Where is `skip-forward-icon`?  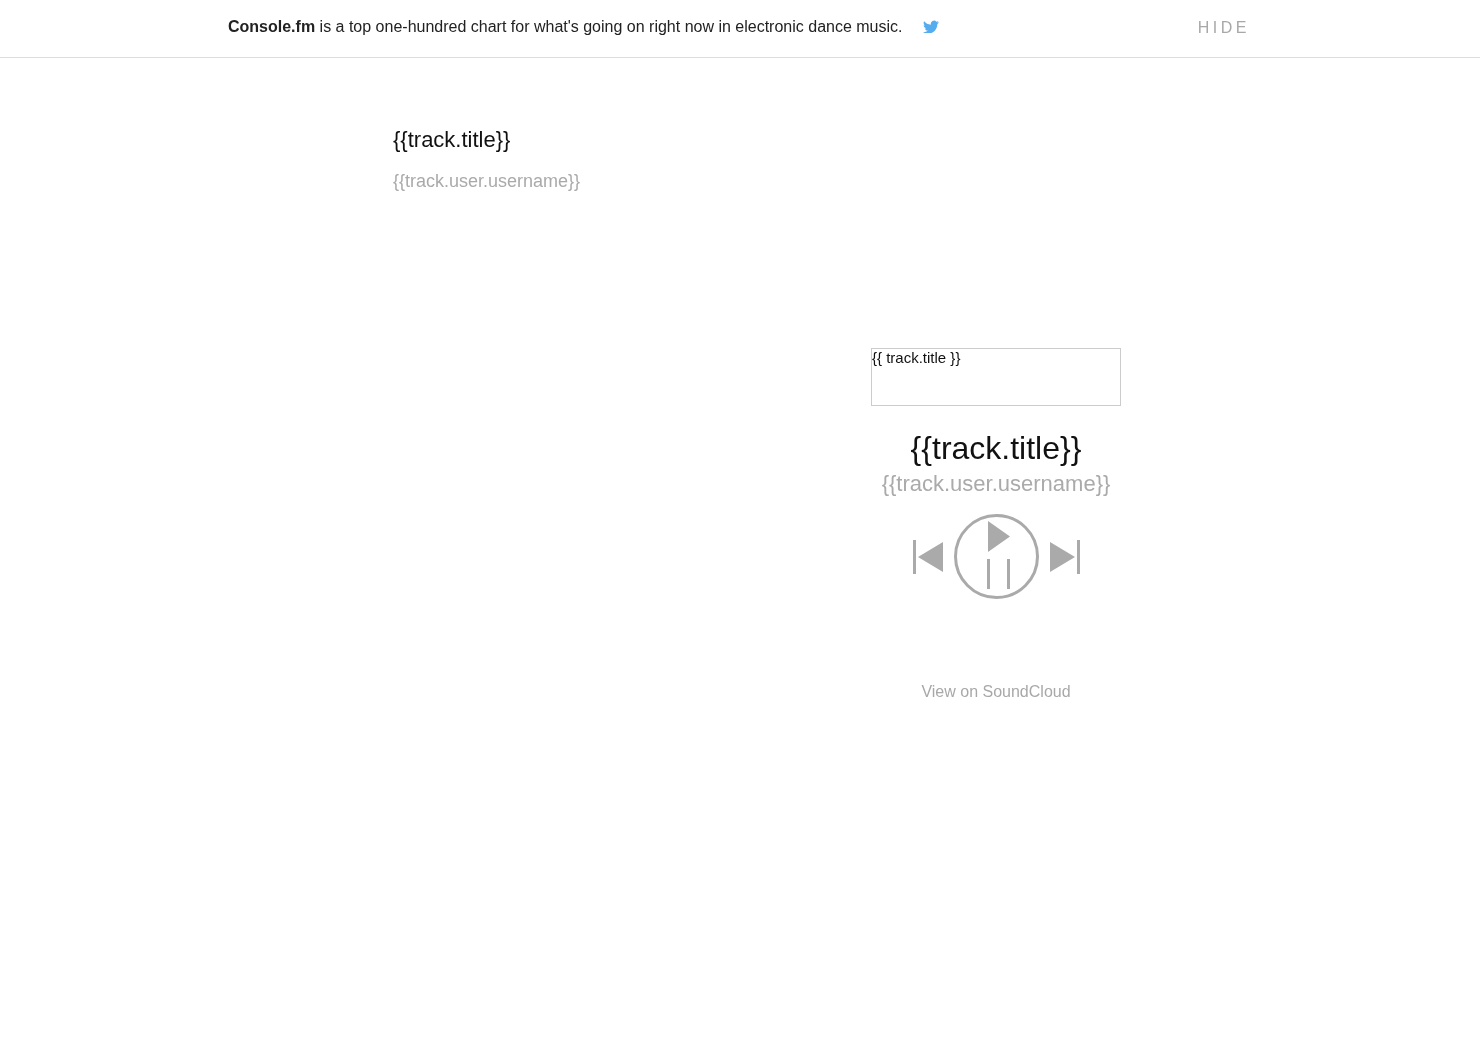
skip-forward-icon is located at coordinates (1064, 556).